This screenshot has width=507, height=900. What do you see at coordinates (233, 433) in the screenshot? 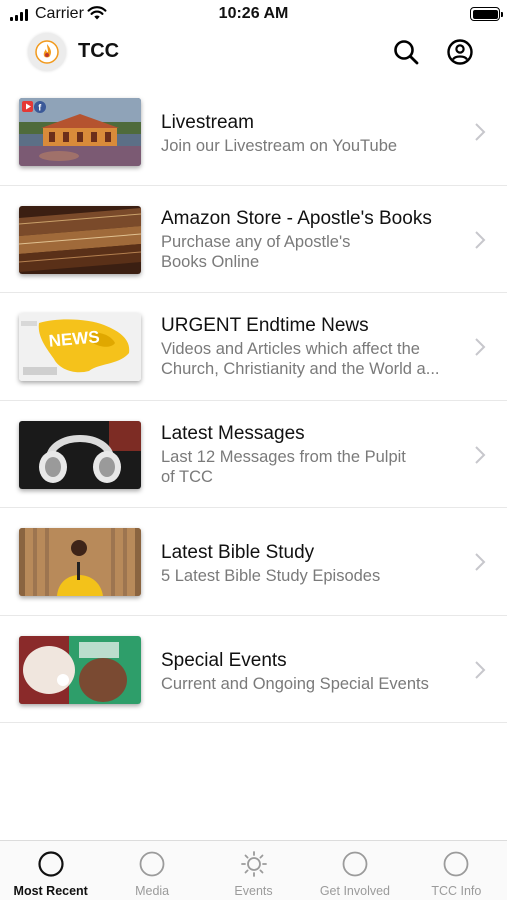
I see `list-item-title: Latest Messages` at bounding box center [233, 433].